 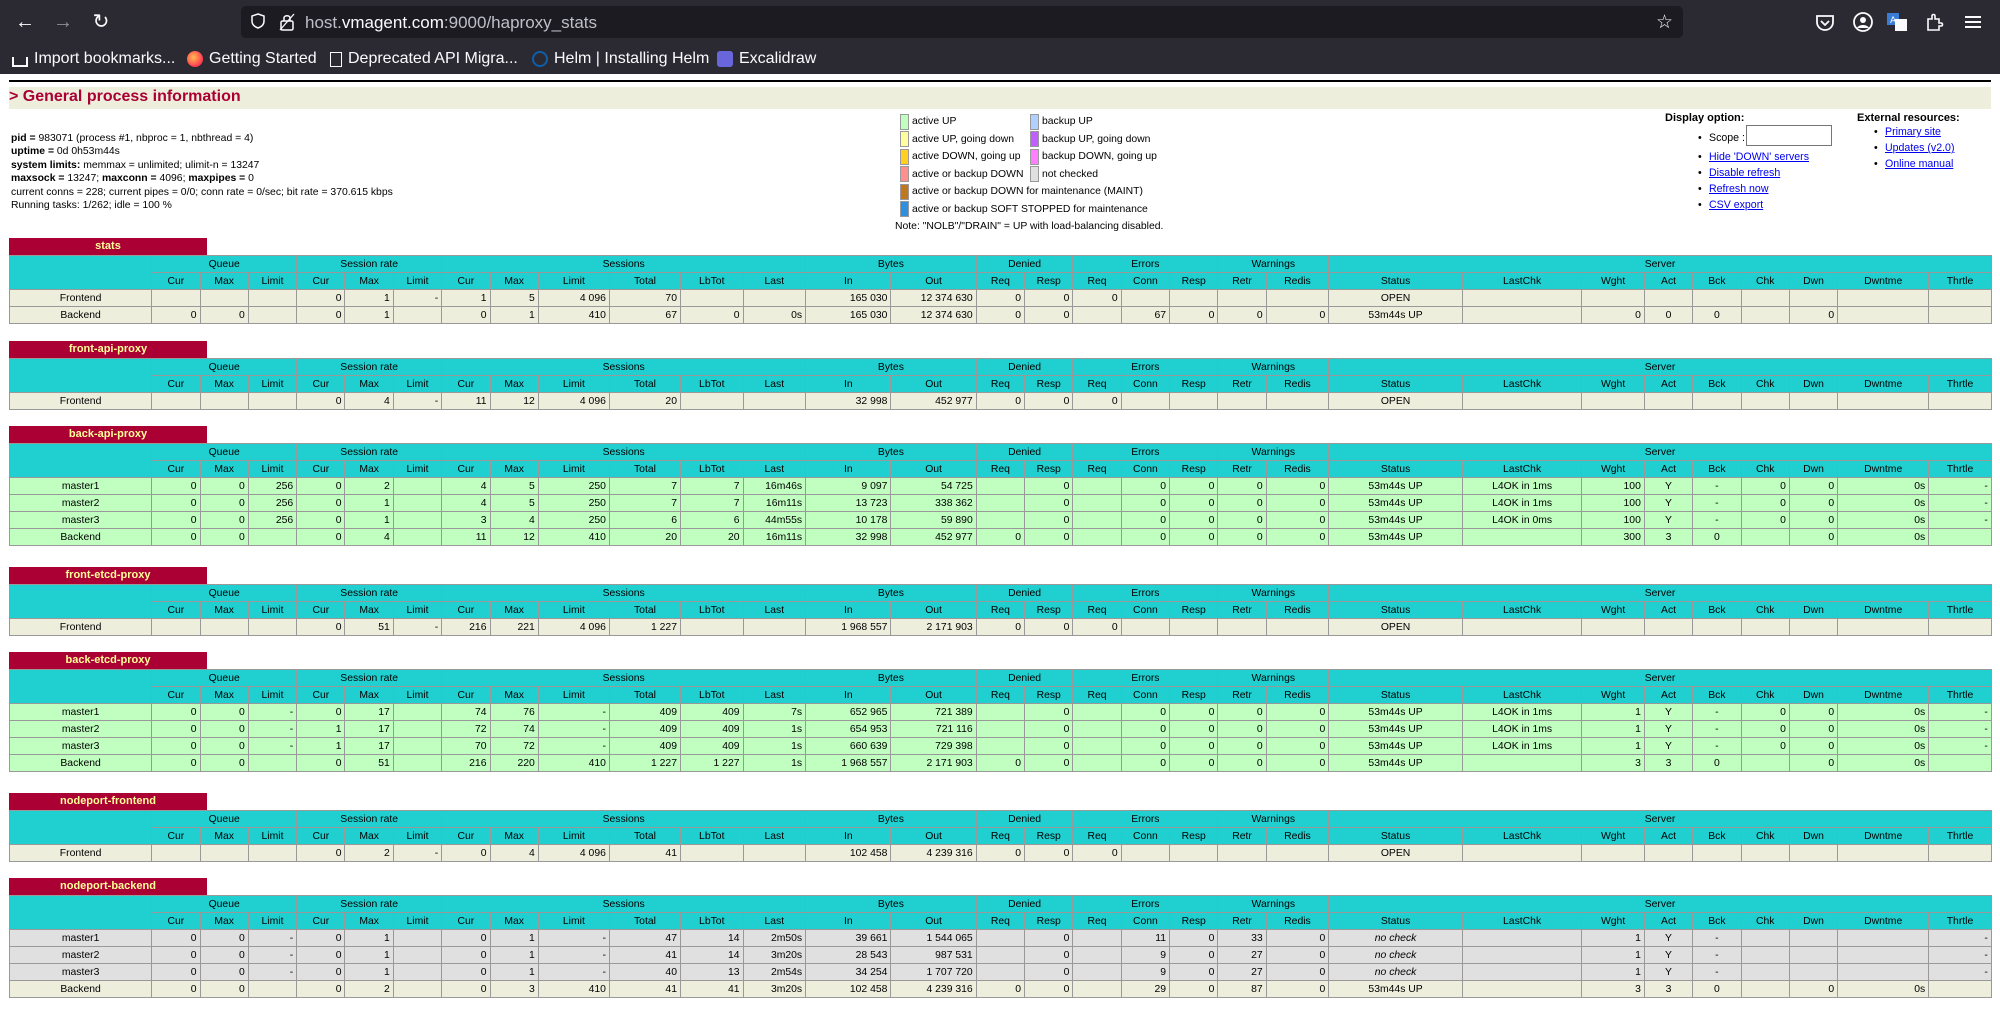 I want to click on firefox-icon, so click(x=195, y=59).